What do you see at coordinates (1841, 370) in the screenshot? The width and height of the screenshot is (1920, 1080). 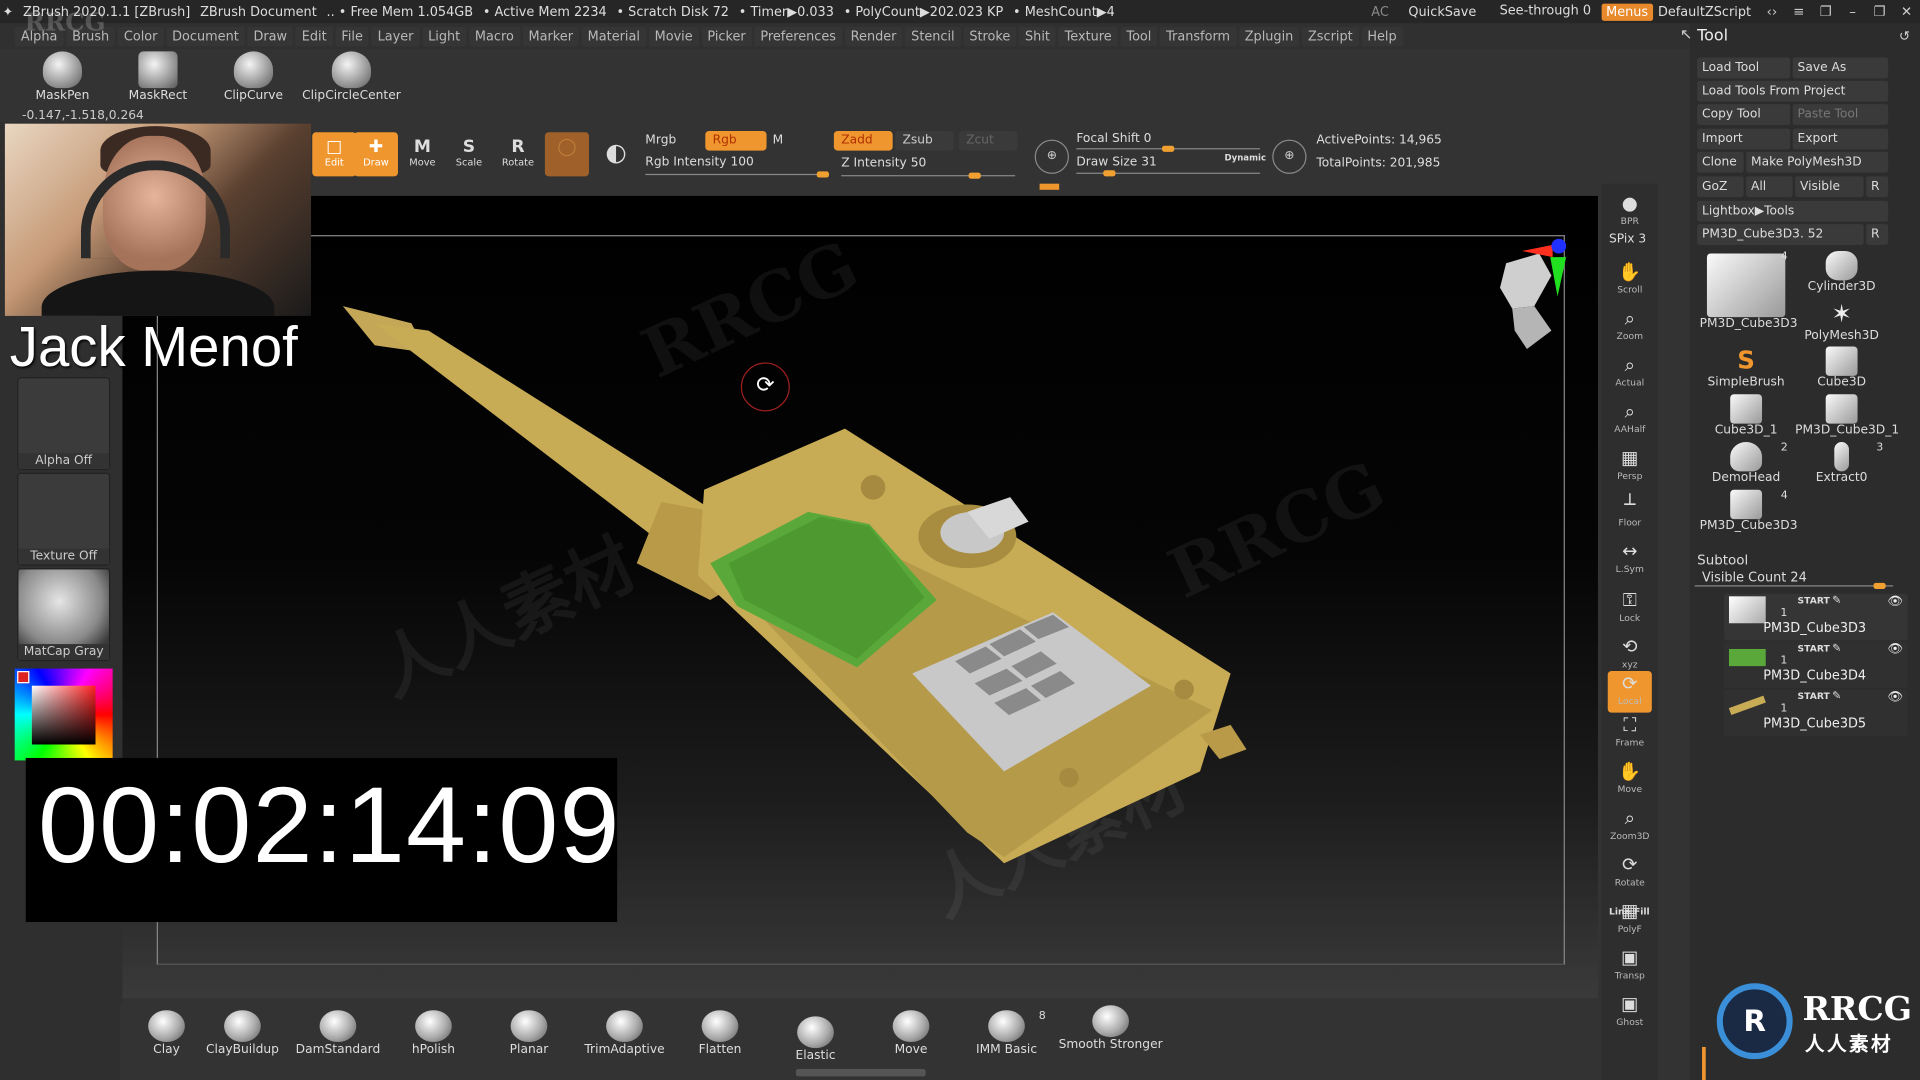 I see `tool-thumb-cube3d: Cube3D` at bounding box center [1841, 370].